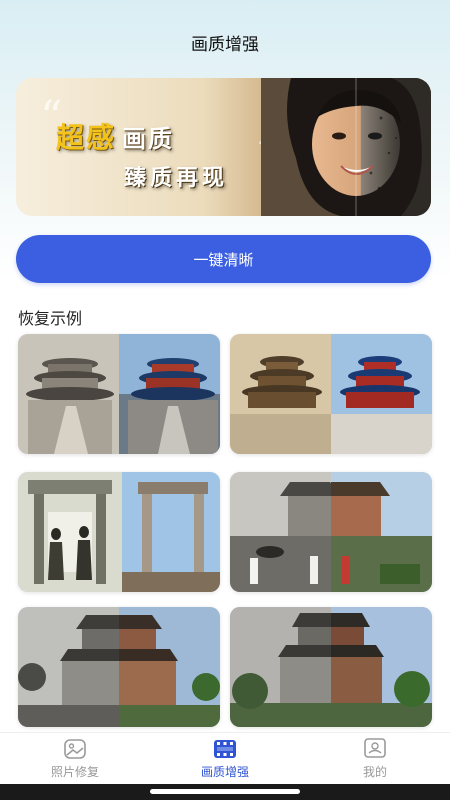 The width and height of the screenshot is (450, 800). What do you see at coordinates (223, 259) in the screenshot?
I see `one-click-enhance-button: 一键清晰` at bounding box center [223, 259].